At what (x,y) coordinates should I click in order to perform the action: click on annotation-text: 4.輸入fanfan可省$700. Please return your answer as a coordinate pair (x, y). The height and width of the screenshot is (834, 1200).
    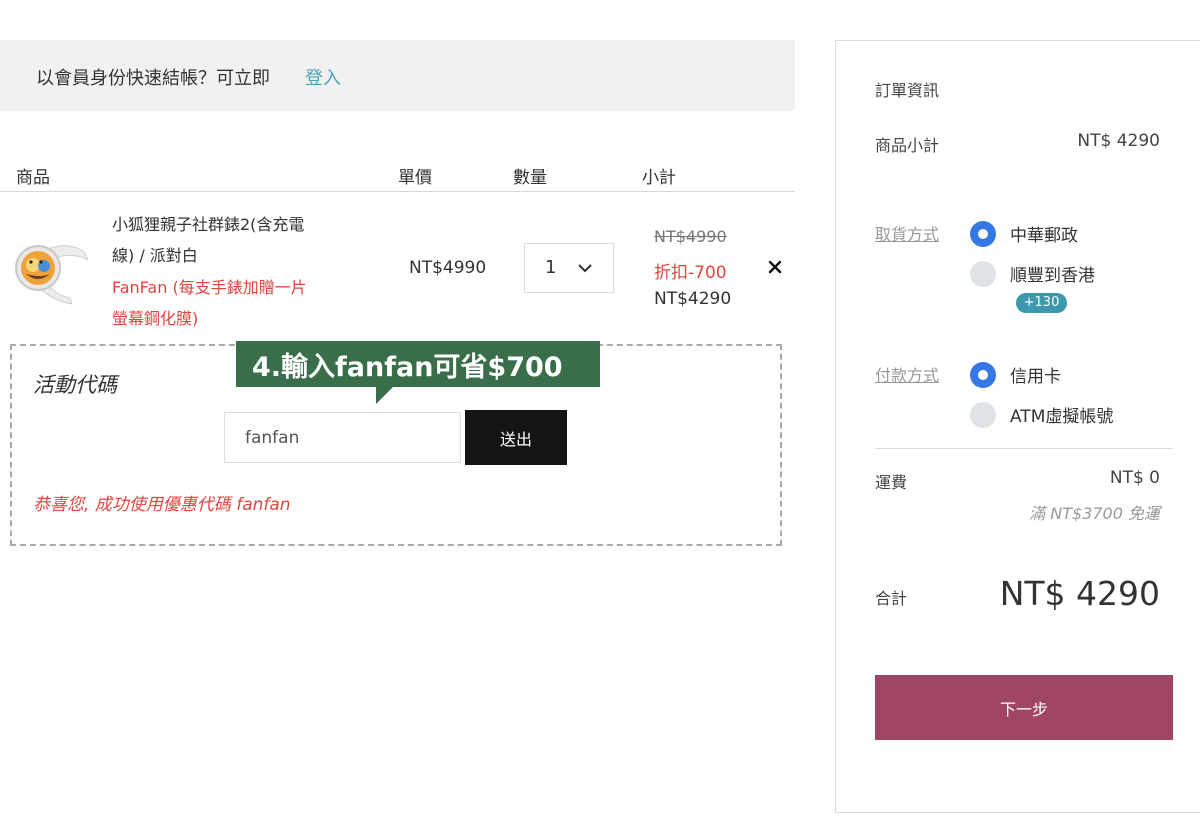
    Looking at the image, I should click on (407, 367).